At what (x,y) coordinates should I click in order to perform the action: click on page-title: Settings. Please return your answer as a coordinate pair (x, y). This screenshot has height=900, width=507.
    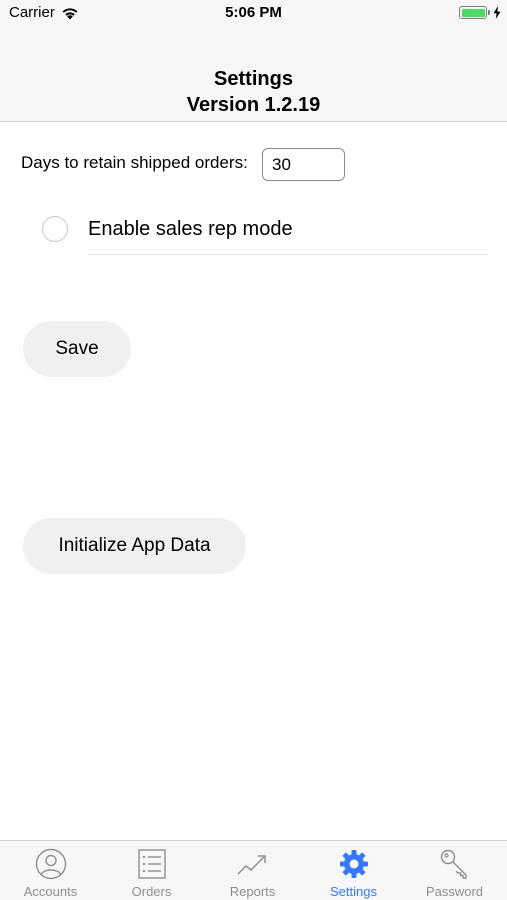
    Looking at the image, I should click on (253, 79).